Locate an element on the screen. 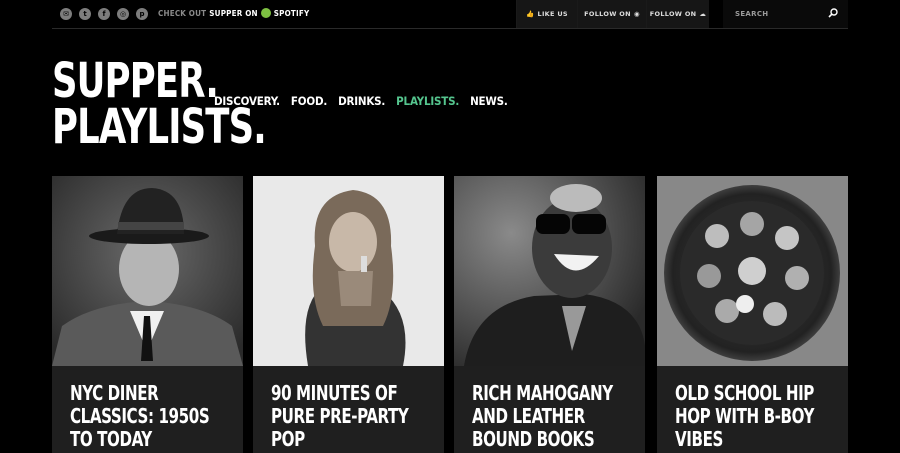 The height and width of the screenshot is (453, 900). spotify-small-icon: ◉ is located at coordinates (636, 14).